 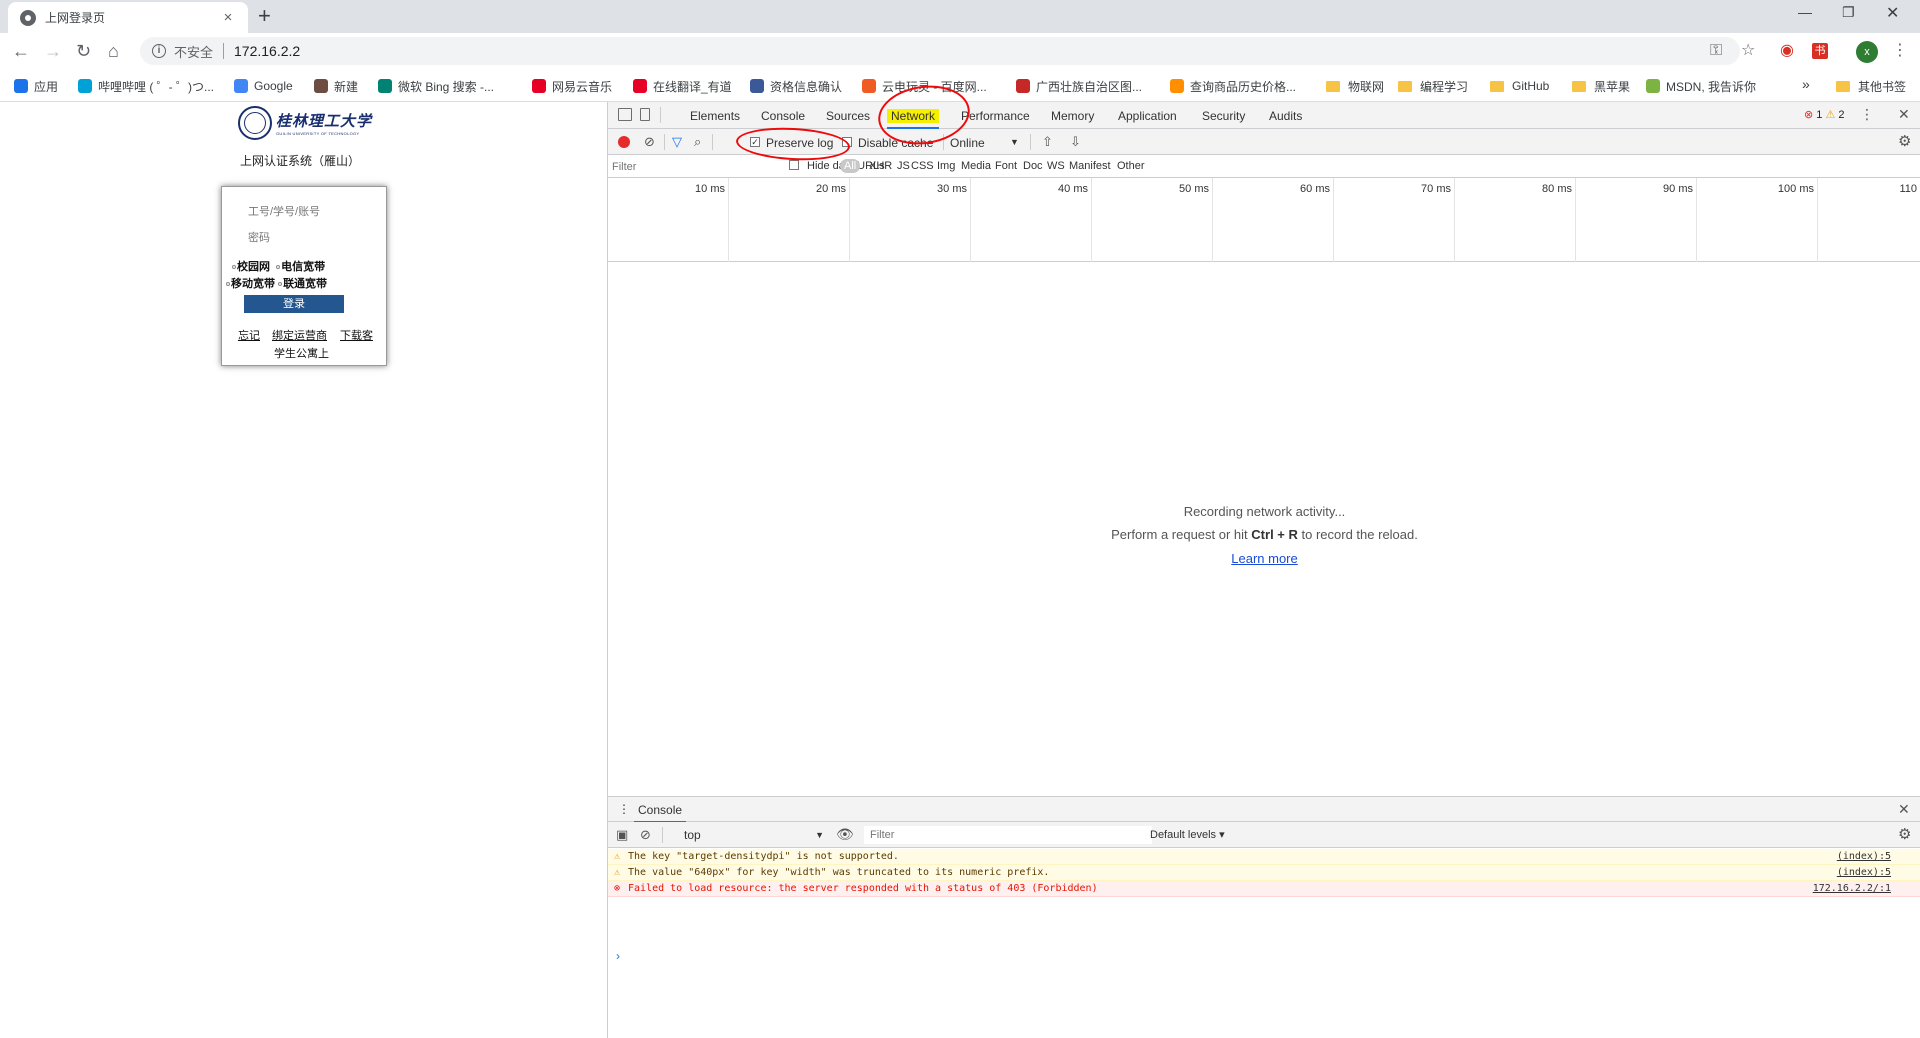 I want to click on forward-icon: →, so click(x=53, y=51).